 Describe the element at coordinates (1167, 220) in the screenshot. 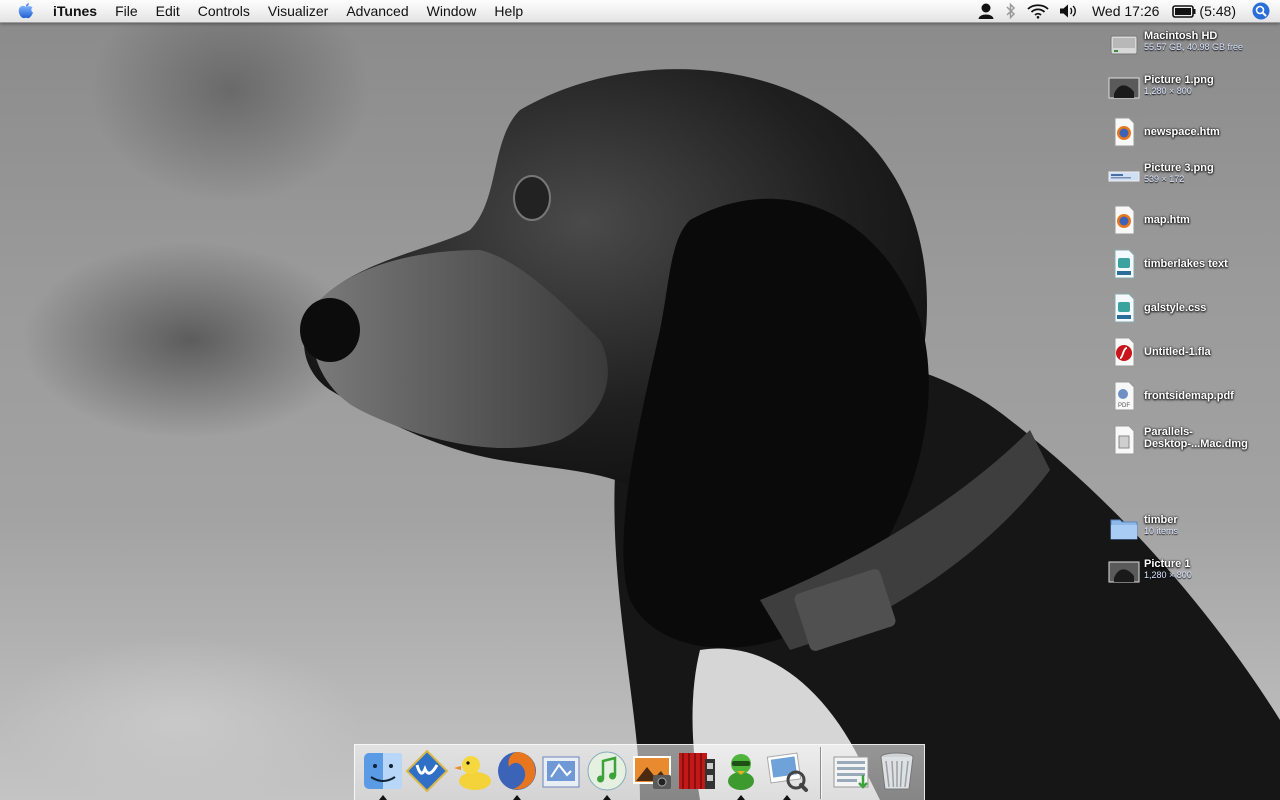

I see `desktop-item-name: map.htm` at that location.